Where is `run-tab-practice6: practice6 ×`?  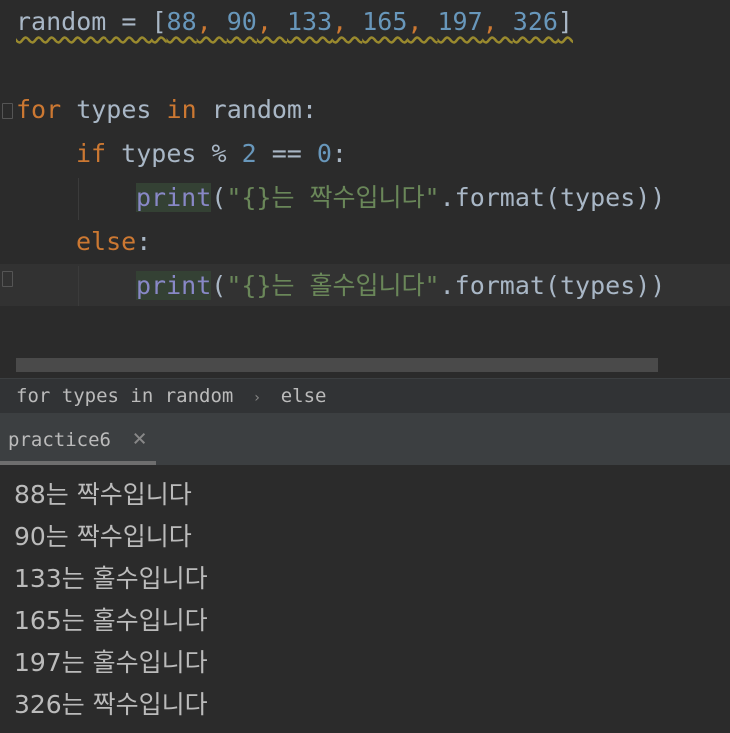
run-tab-practice6: practice6 × is located at coordinates (78, 439).